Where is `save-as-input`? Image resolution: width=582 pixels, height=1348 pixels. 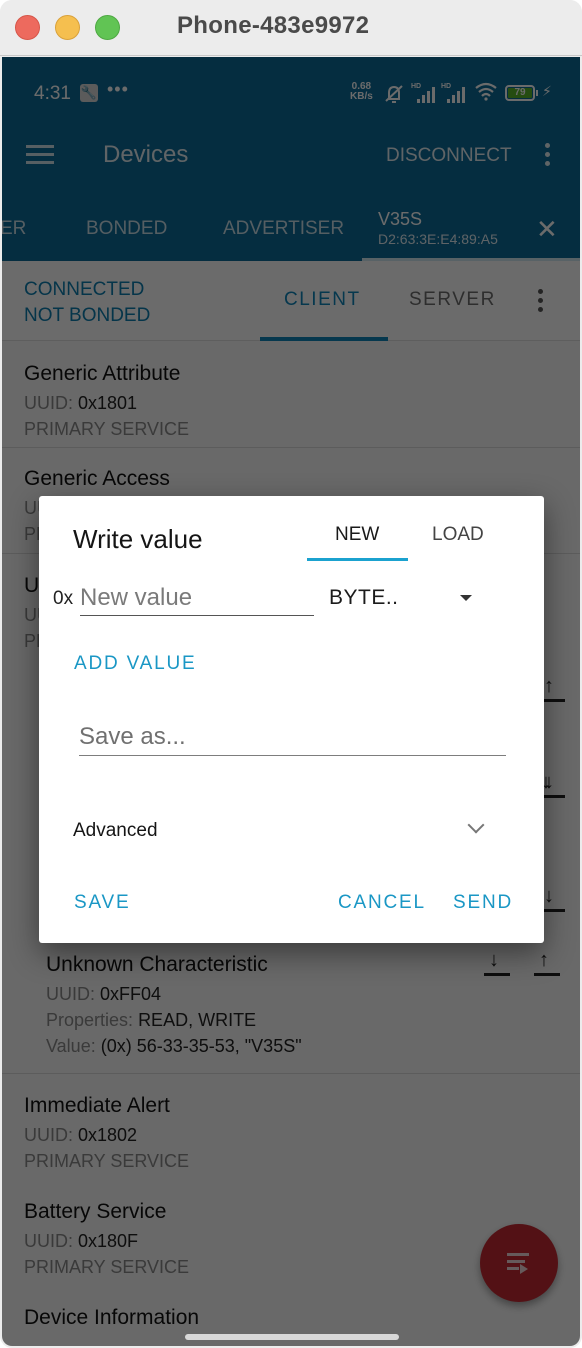
save-as-input is located at coordinates (292, 737).